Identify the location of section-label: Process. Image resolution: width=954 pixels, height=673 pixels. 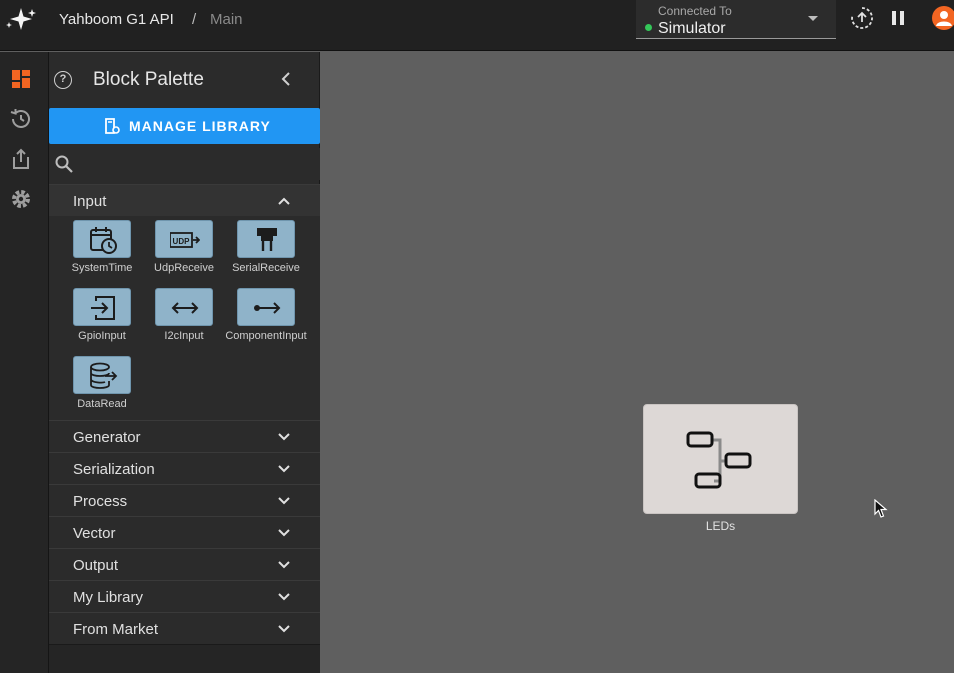
(100, 501).